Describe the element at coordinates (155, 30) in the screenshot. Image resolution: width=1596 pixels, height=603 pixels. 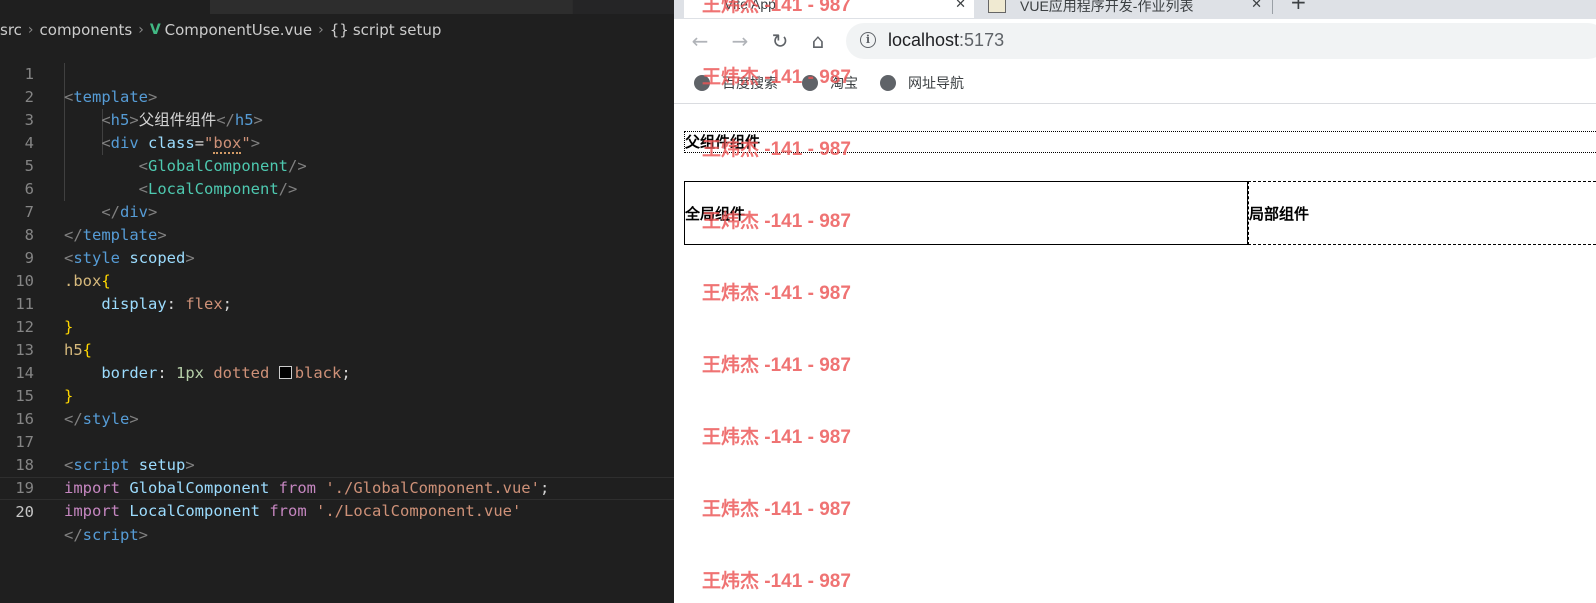
I see `vue-file-icon: V` at that location.